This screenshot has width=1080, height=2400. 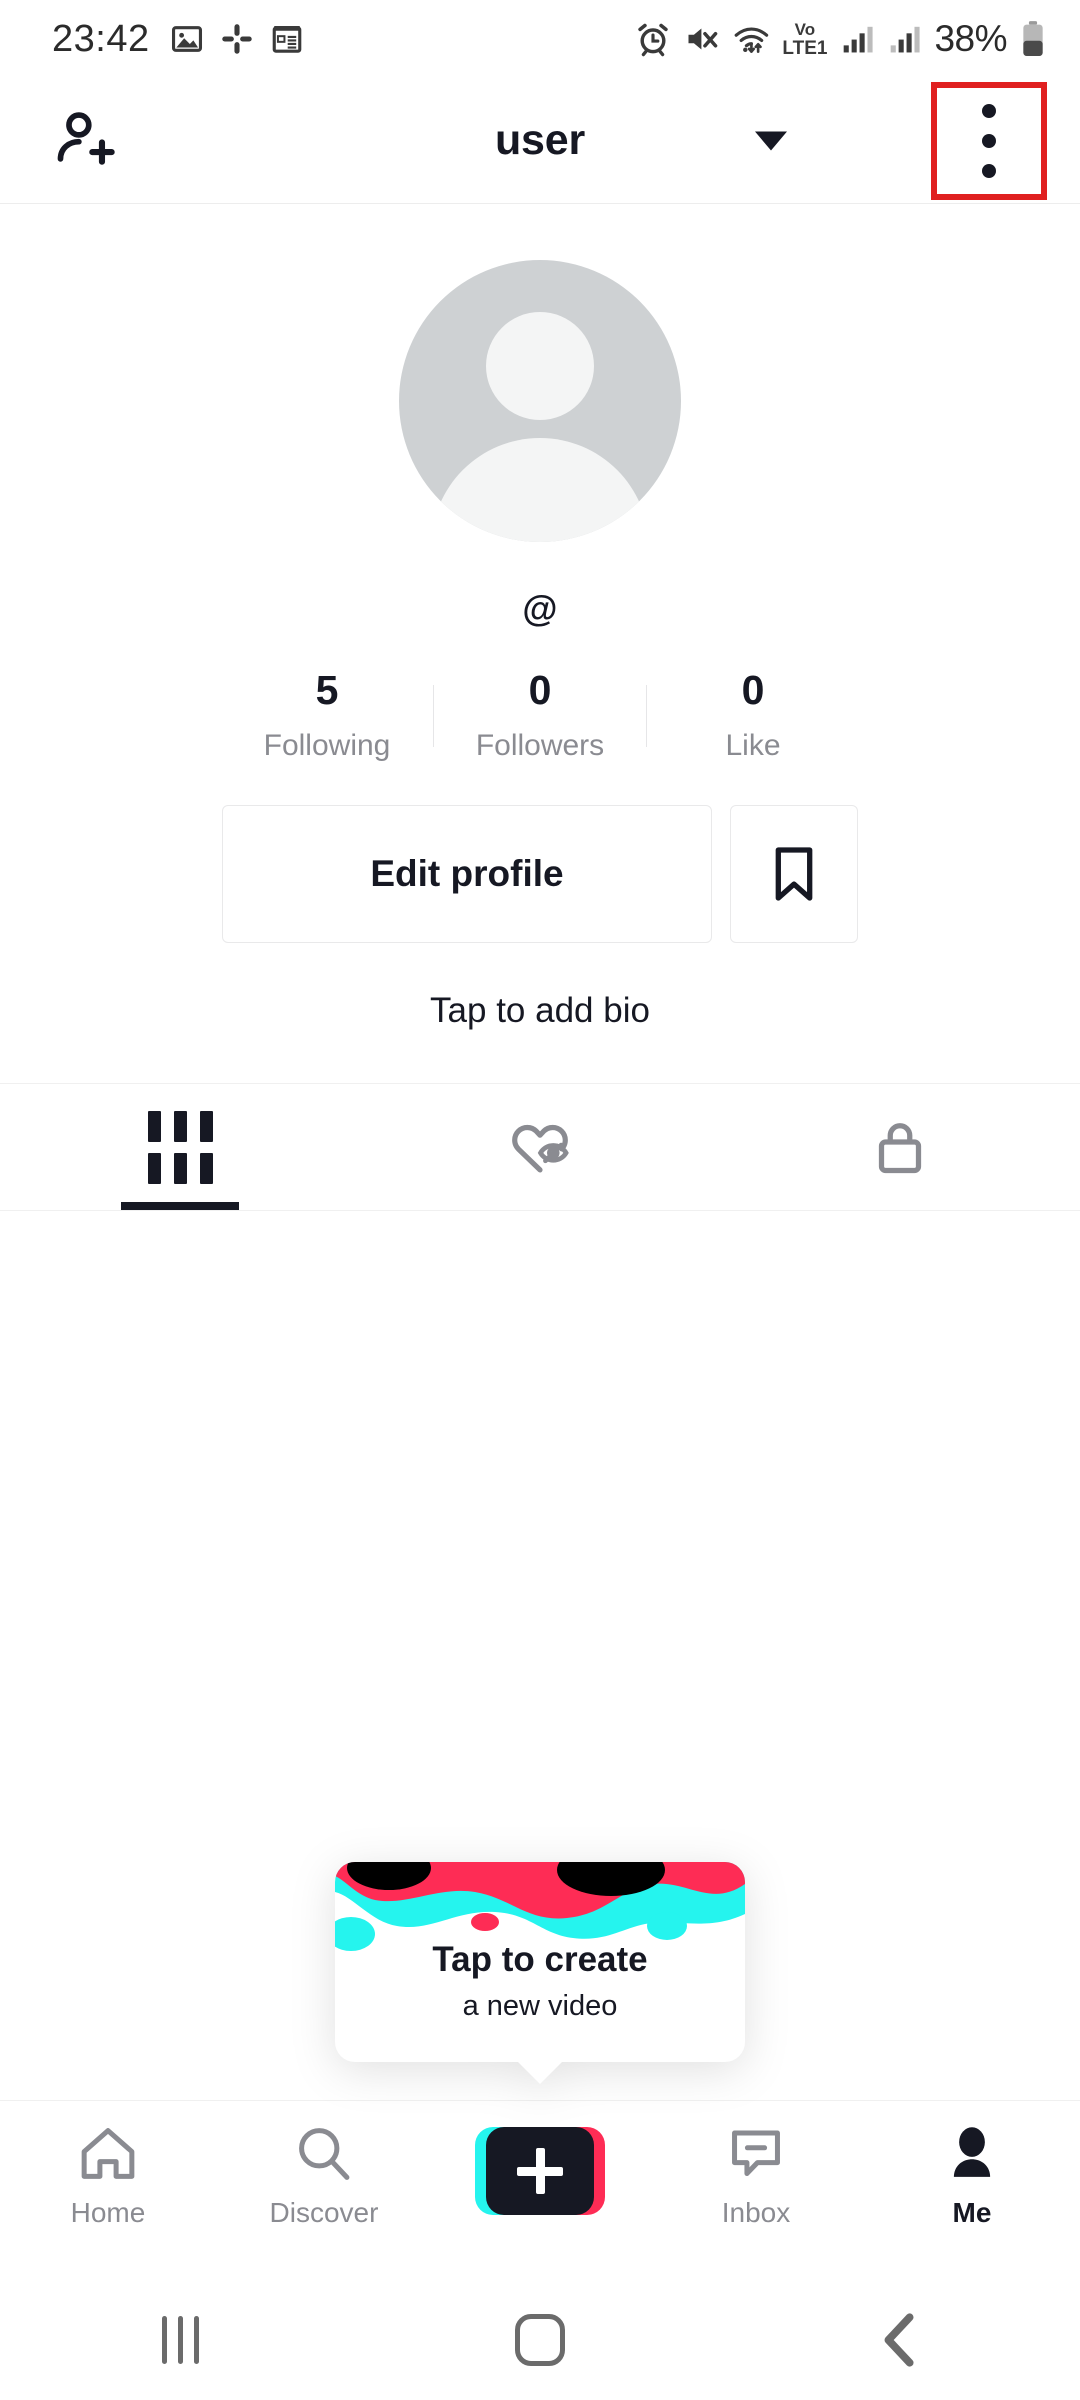 I want to click on alarm-icon, so click(x=653, y=40).